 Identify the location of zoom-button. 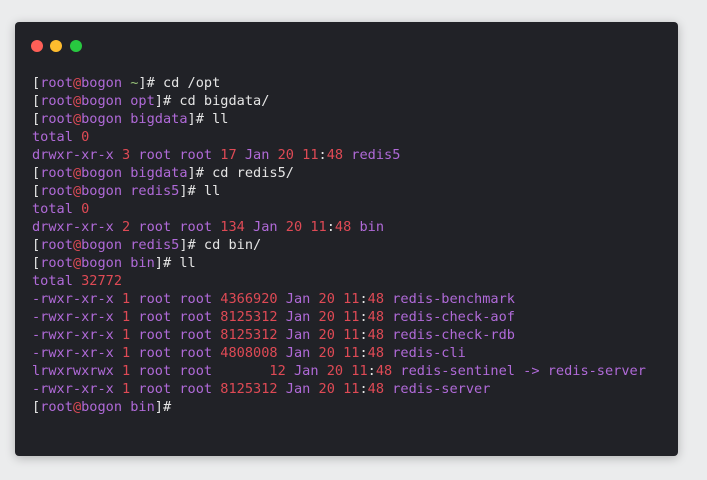
(76, 46).